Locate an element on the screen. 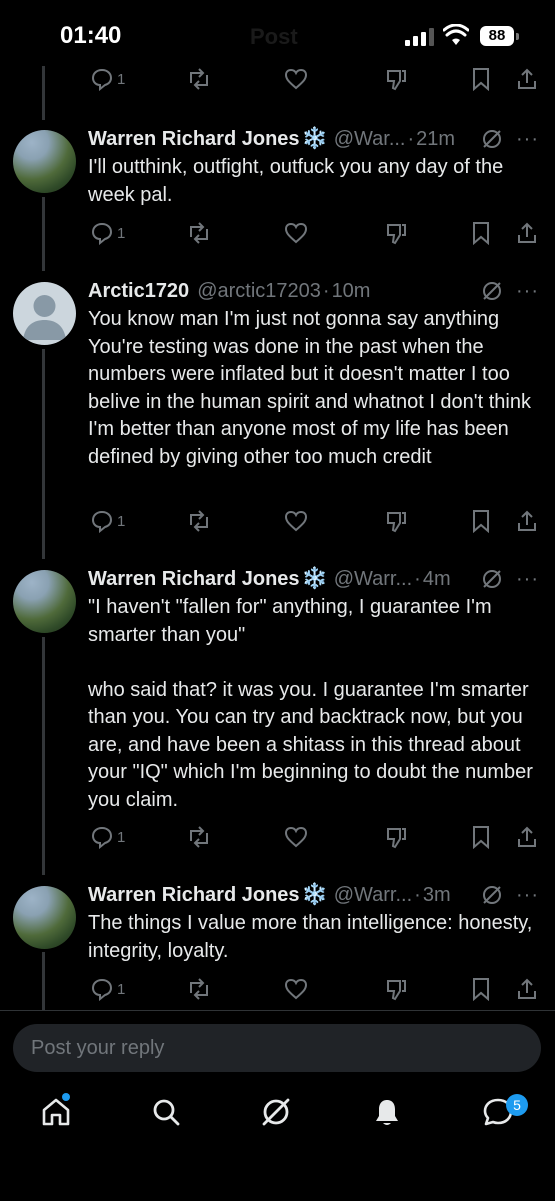  author-name: Arctic1720 is located at coordinates (138, 291).